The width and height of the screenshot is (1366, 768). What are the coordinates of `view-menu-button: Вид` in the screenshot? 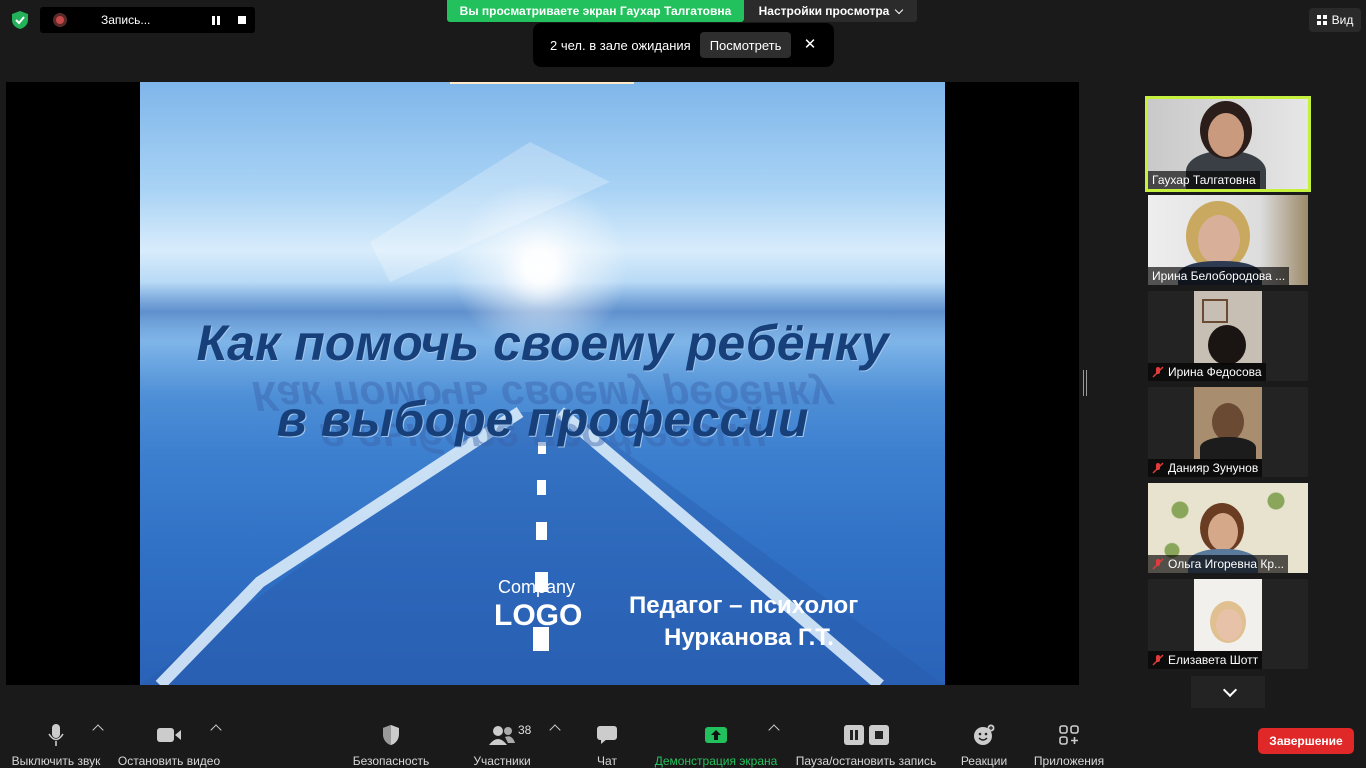 It's located at (1335, 20).